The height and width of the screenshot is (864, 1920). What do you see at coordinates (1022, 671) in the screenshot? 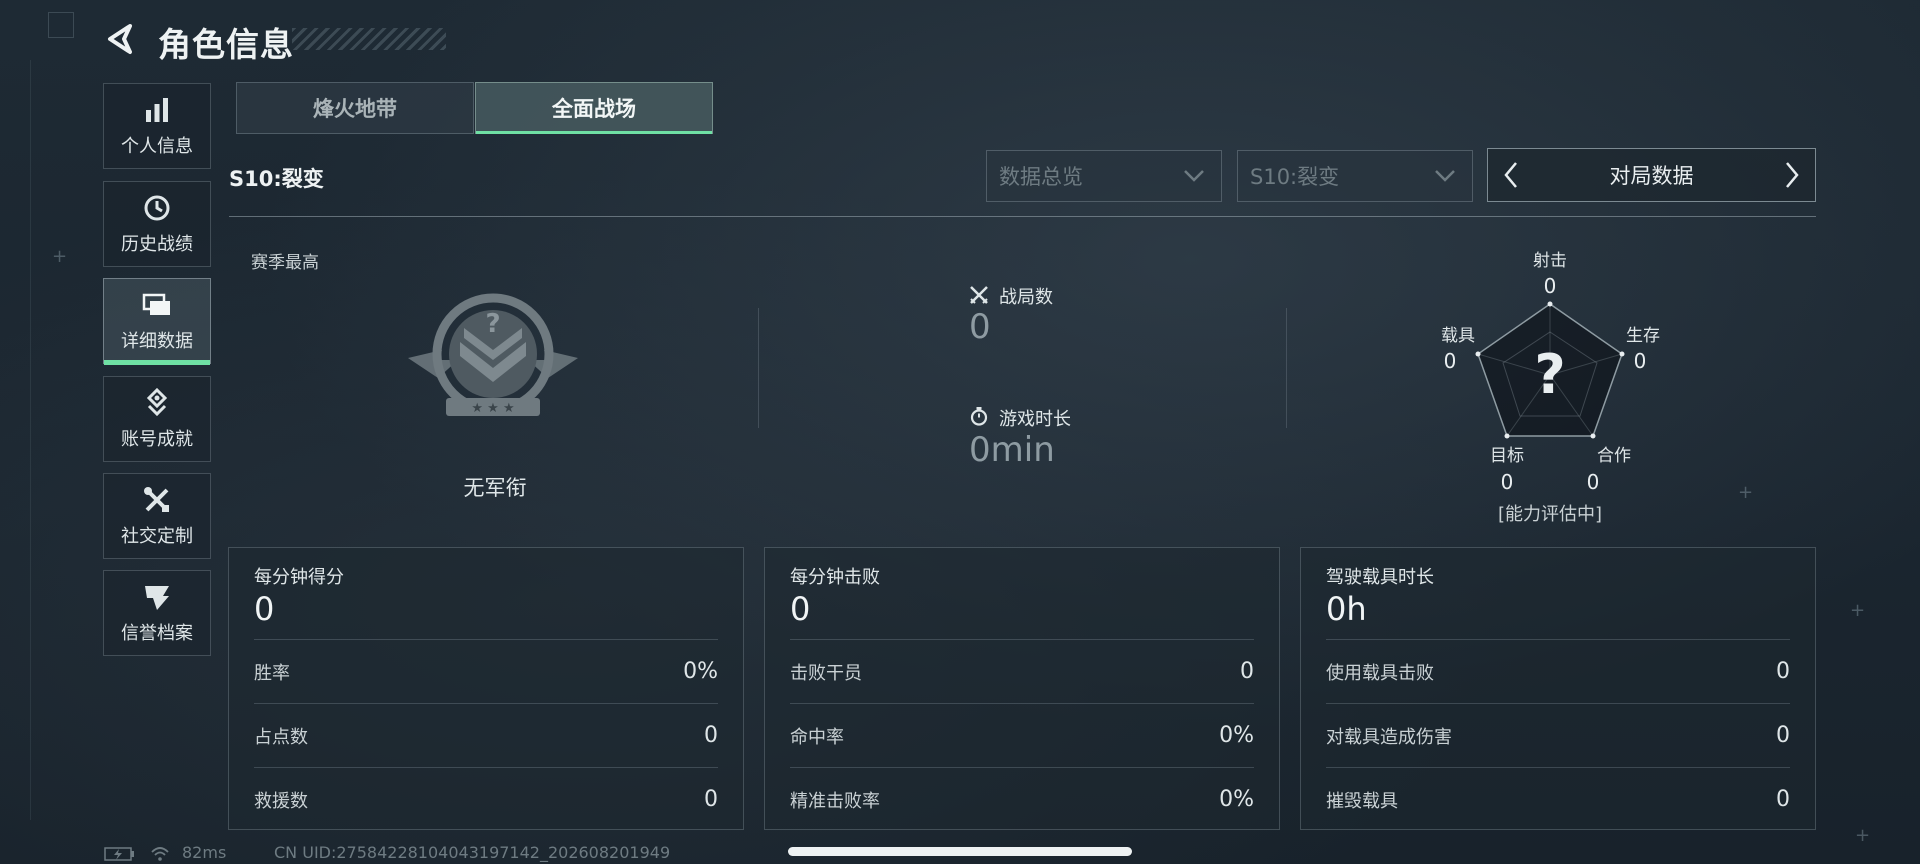
I see `stat-row: 击败干员 0` at bounding box center [1022, 671].